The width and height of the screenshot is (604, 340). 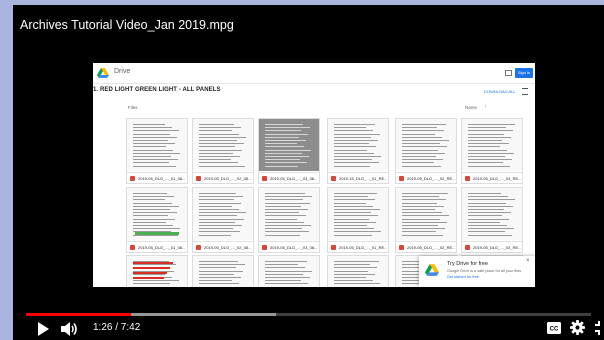 I want to click on download-all-button: DOWNLOAD ALL, so click(x=500, y=91).